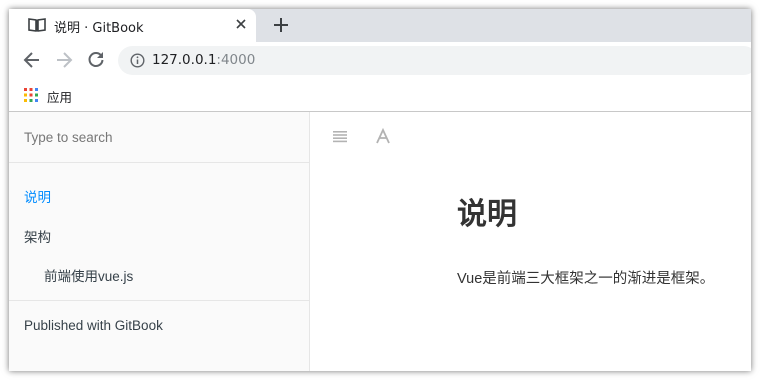 This screenshot has width=761, height=381. What do you see at coordinates (236, 60) in the screenshot?
I see `url-port: :4000` at bounding box center [236, 60].